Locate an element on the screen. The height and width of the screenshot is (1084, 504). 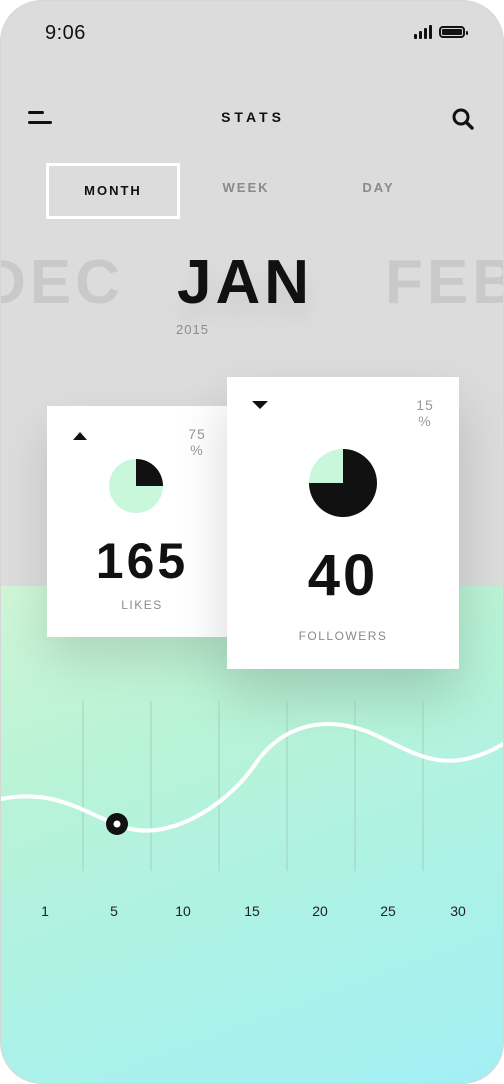
month-prev: DEC is located at coordinates (62, 282).